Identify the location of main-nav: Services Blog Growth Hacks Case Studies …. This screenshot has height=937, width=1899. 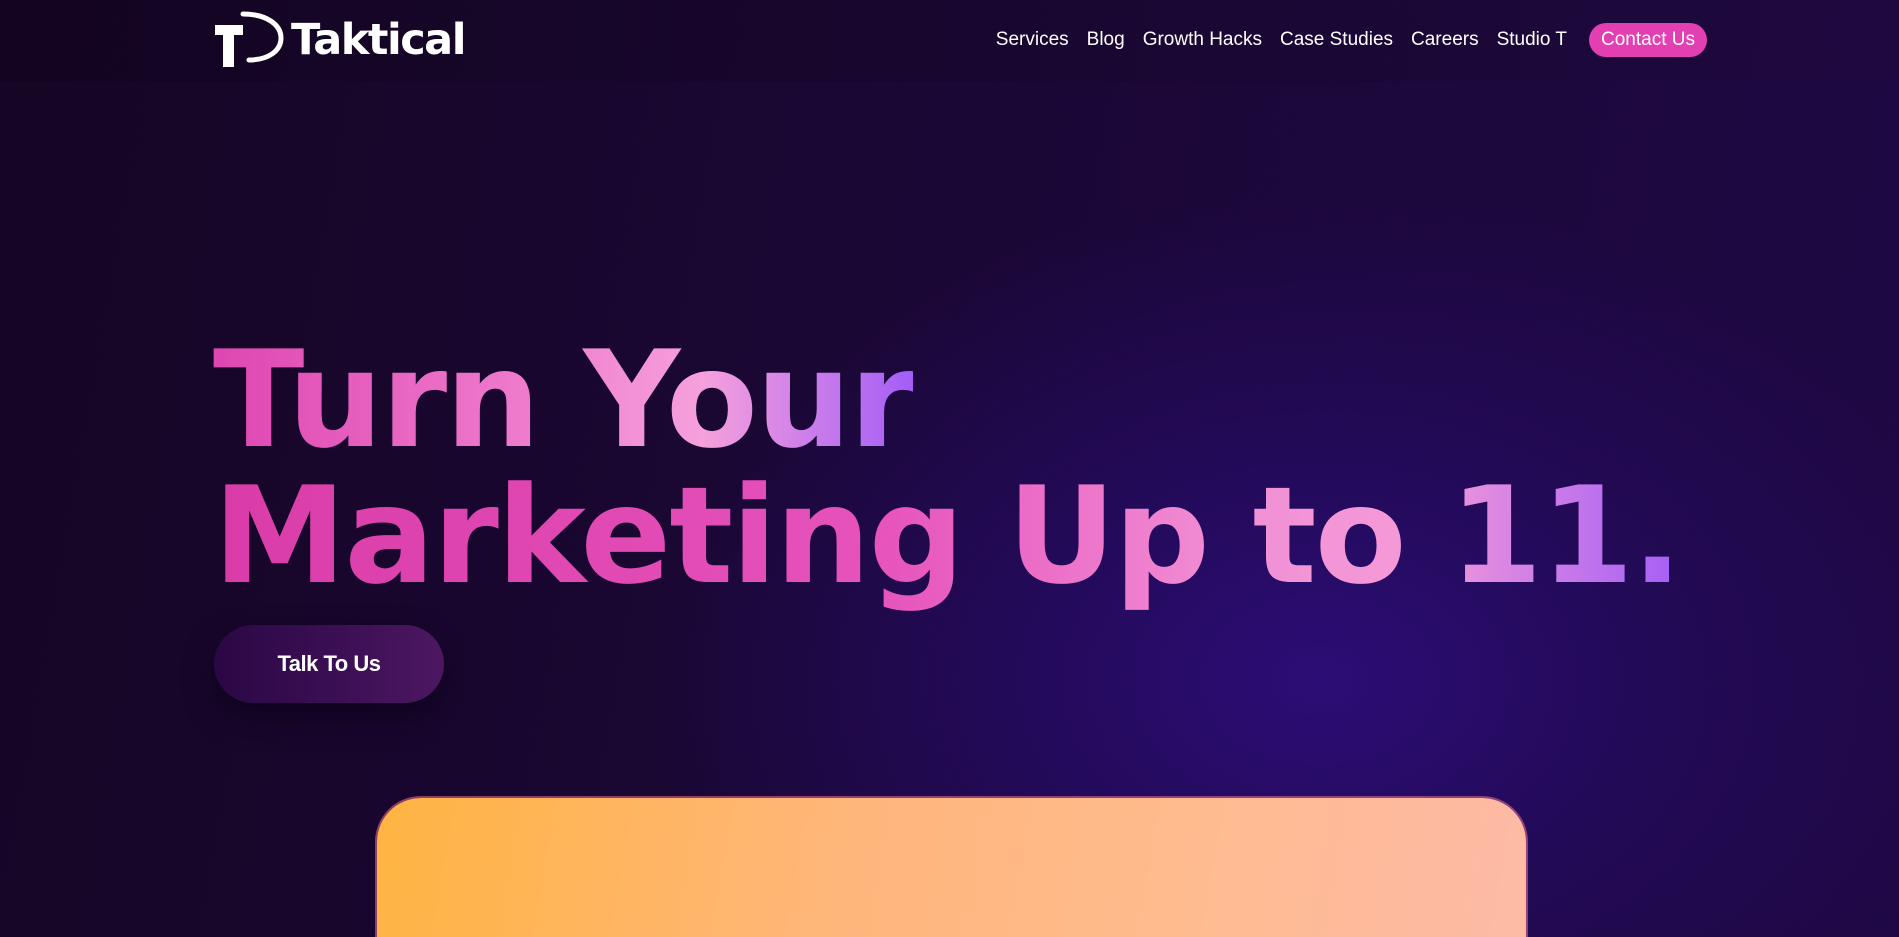
(1351, 40).